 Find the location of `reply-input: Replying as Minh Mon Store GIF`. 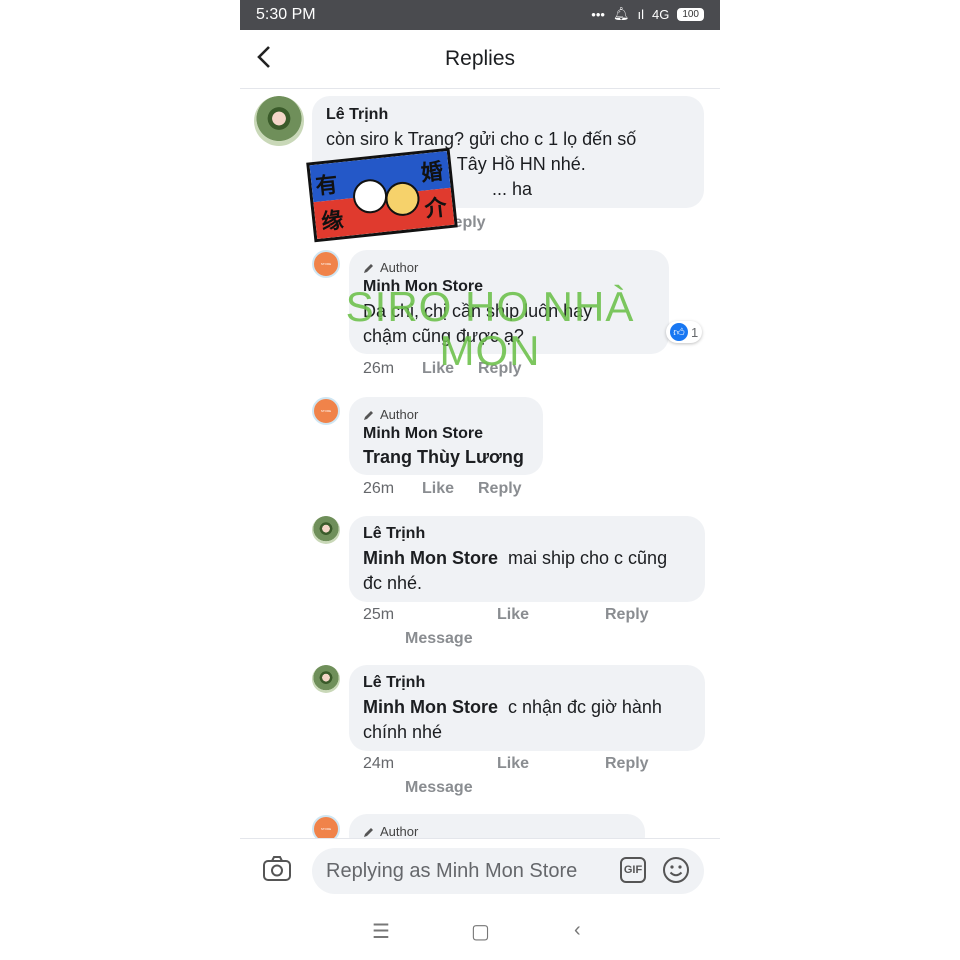

reply-input: Replying as Minh Mon Store GIF is located at coordinates (508, 871).